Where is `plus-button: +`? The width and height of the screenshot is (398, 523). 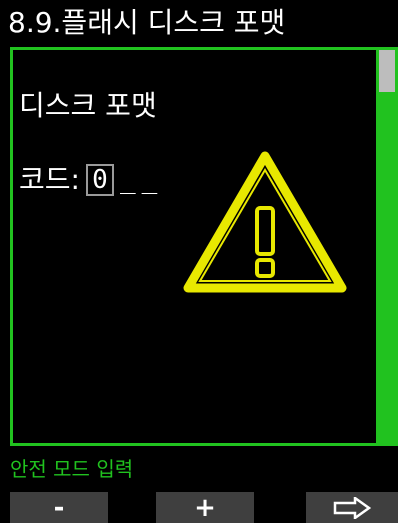
plus-button: + is located at coordinates (205, 507).